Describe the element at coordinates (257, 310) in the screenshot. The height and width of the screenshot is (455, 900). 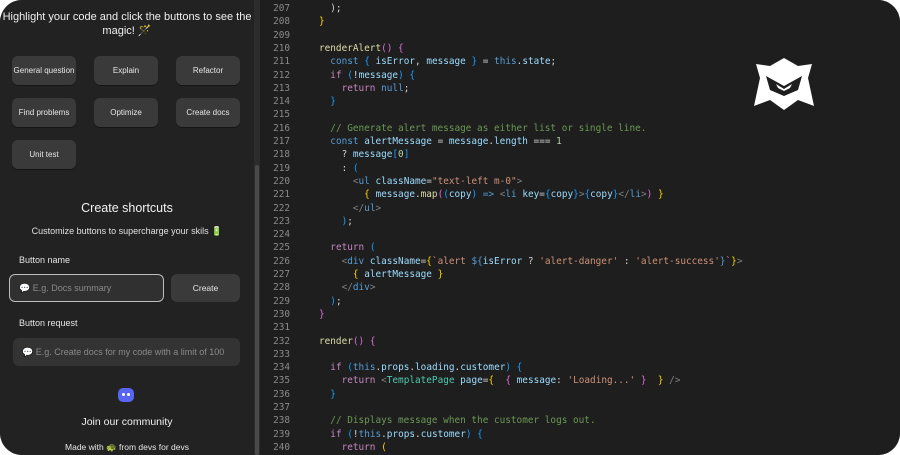
I see `sidebar-scrollbar-thumb` at that location.